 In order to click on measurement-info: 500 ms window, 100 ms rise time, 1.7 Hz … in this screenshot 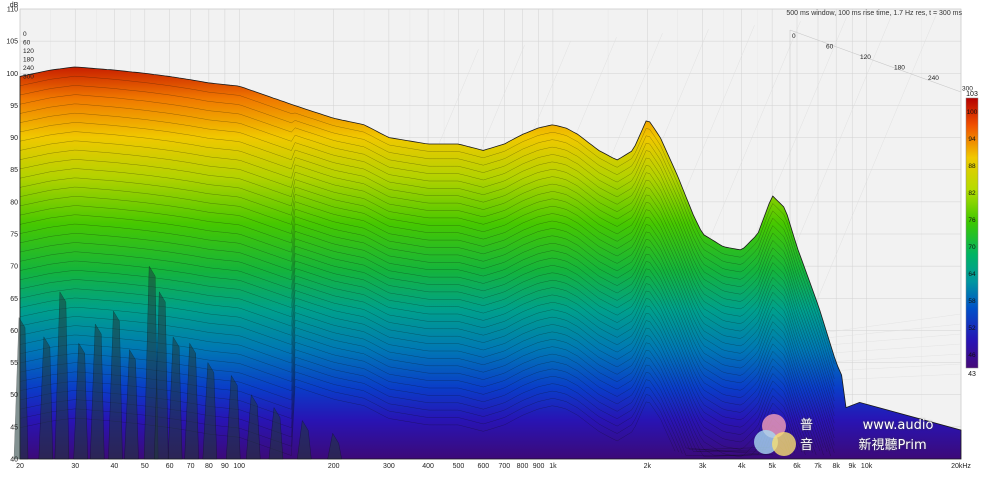, I will do `click(874, 13)`.